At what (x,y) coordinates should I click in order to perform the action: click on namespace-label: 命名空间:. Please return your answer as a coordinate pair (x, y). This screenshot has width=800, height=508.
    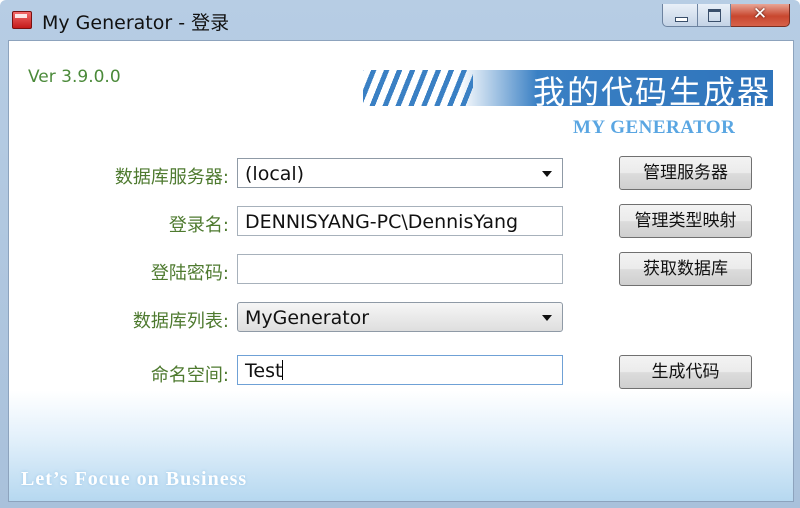
    Looking at the image, I should click on (189, 375).